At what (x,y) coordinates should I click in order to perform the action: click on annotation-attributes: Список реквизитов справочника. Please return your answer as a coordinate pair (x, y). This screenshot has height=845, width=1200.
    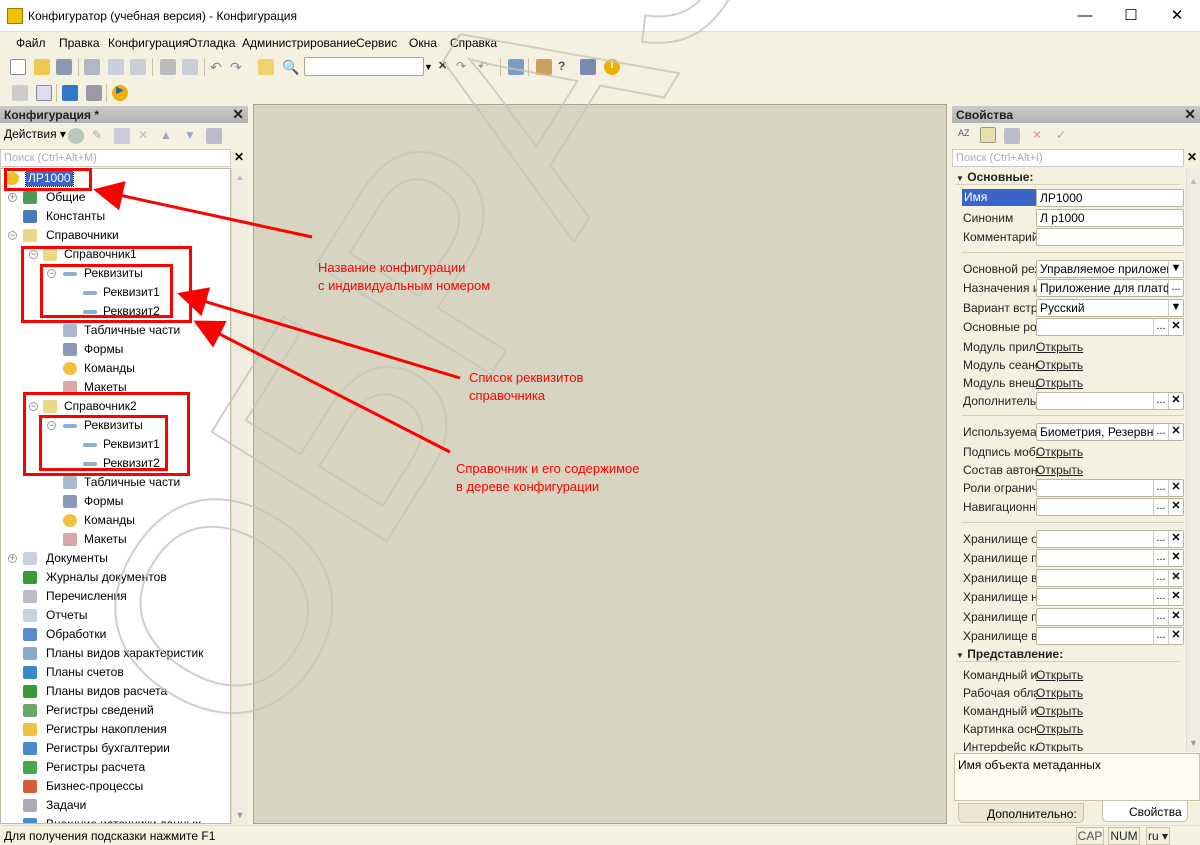
    Looking at the image, I should click on (526, 386).